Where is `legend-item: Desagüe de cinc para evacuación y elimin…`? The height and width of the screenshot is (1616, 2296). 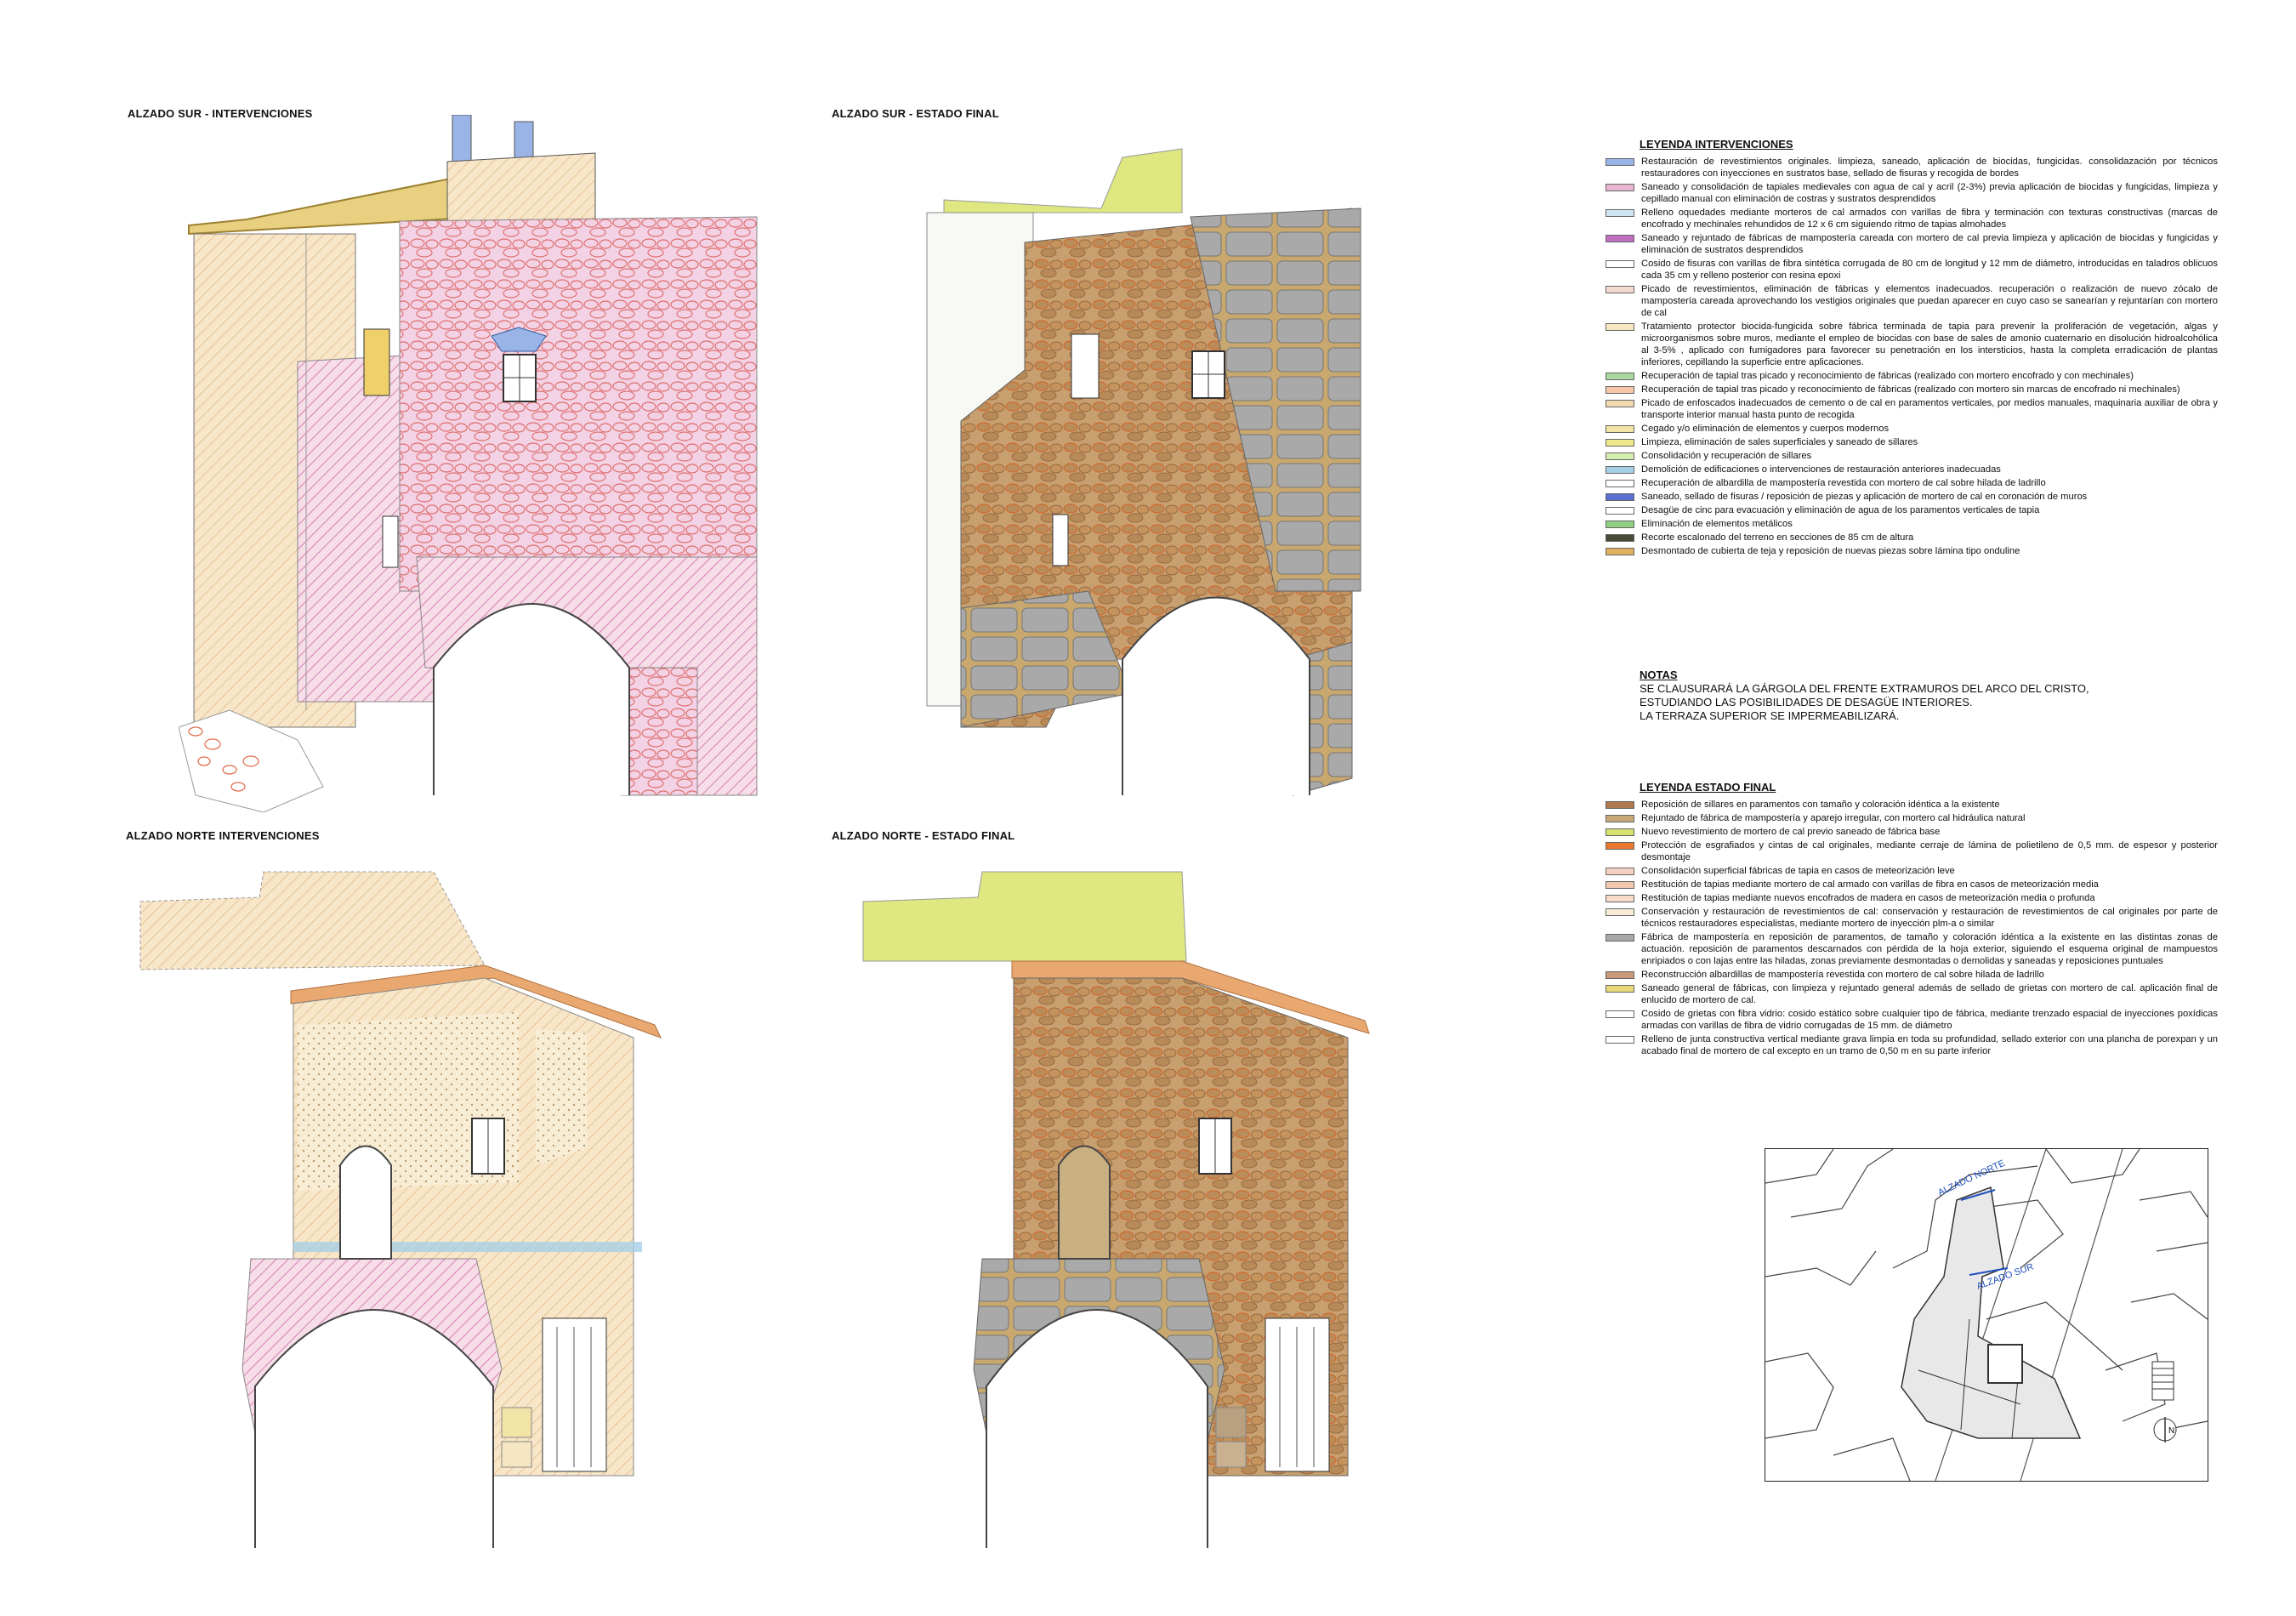
legend-item: Desagüe de cinc para evacuación y elimin… is located at coordinates (1911, 510).